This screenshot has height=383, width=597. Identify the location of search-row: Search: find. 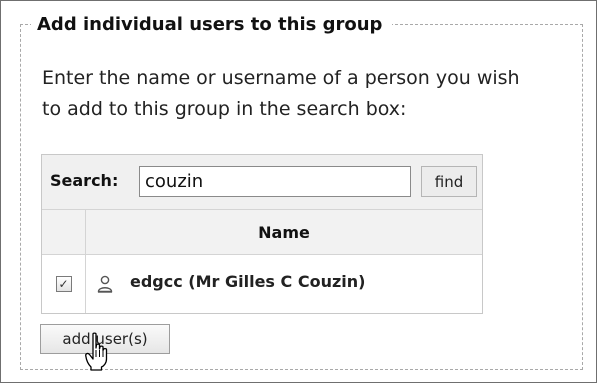
(262, 182).